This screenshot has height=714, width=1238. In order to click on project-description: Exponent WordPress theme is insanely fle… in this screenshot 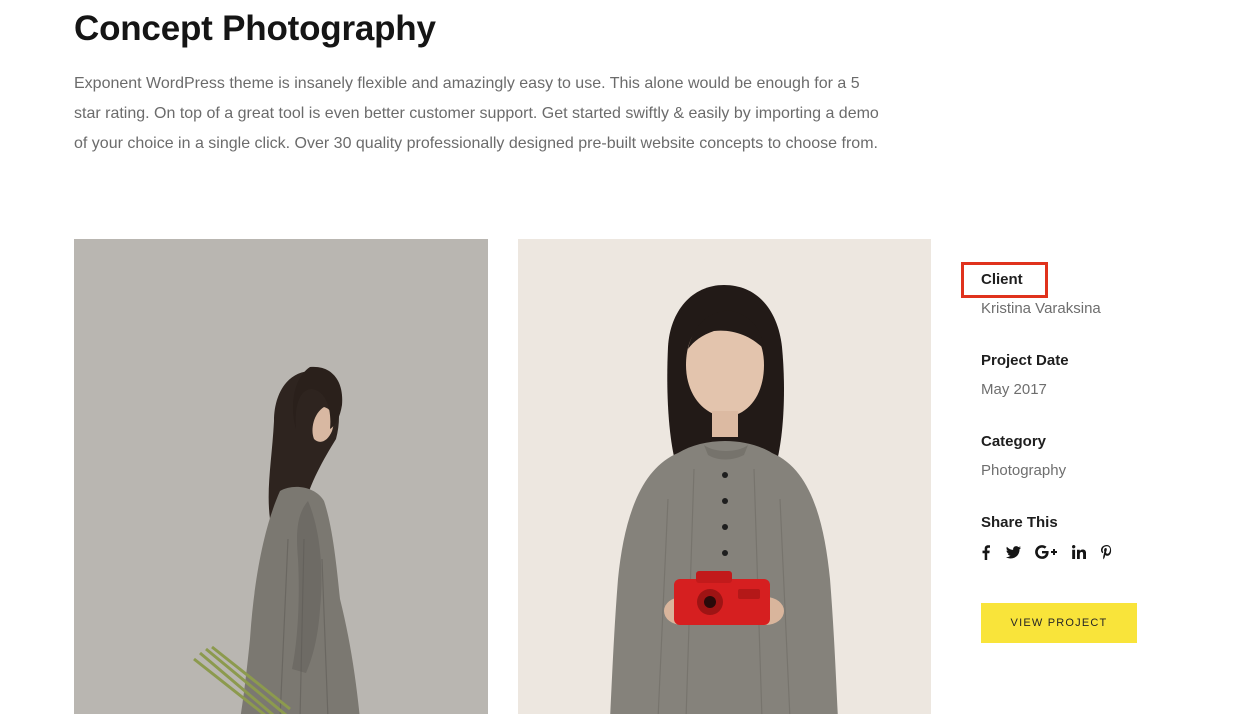, I will do `click(476, 113)`.